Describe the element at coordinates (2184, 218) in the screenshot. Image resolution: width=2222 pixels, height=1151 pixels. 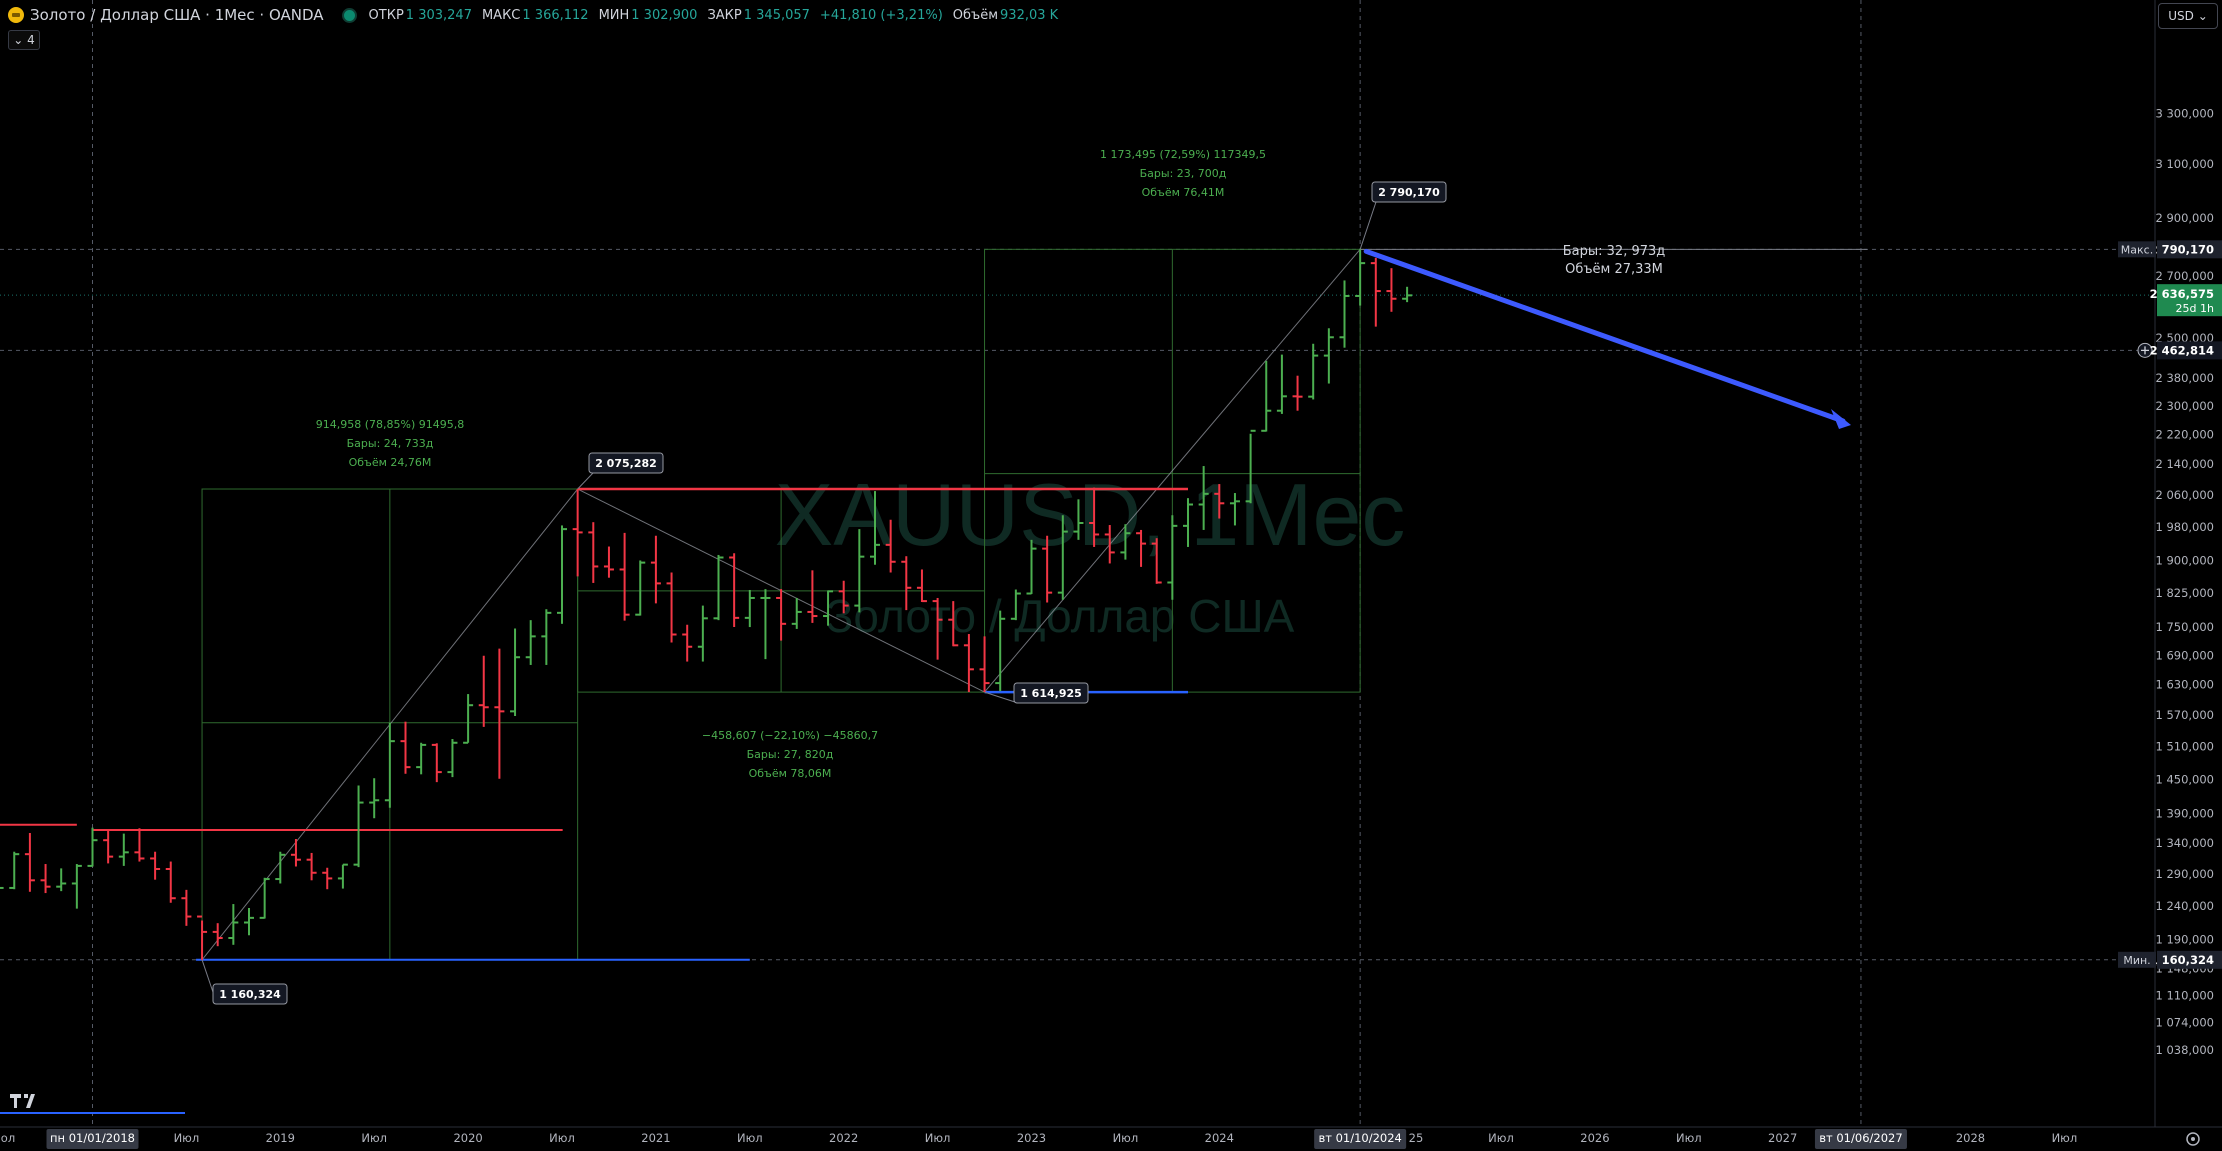
I see `price-tick-label: 2 900,000` at that location.